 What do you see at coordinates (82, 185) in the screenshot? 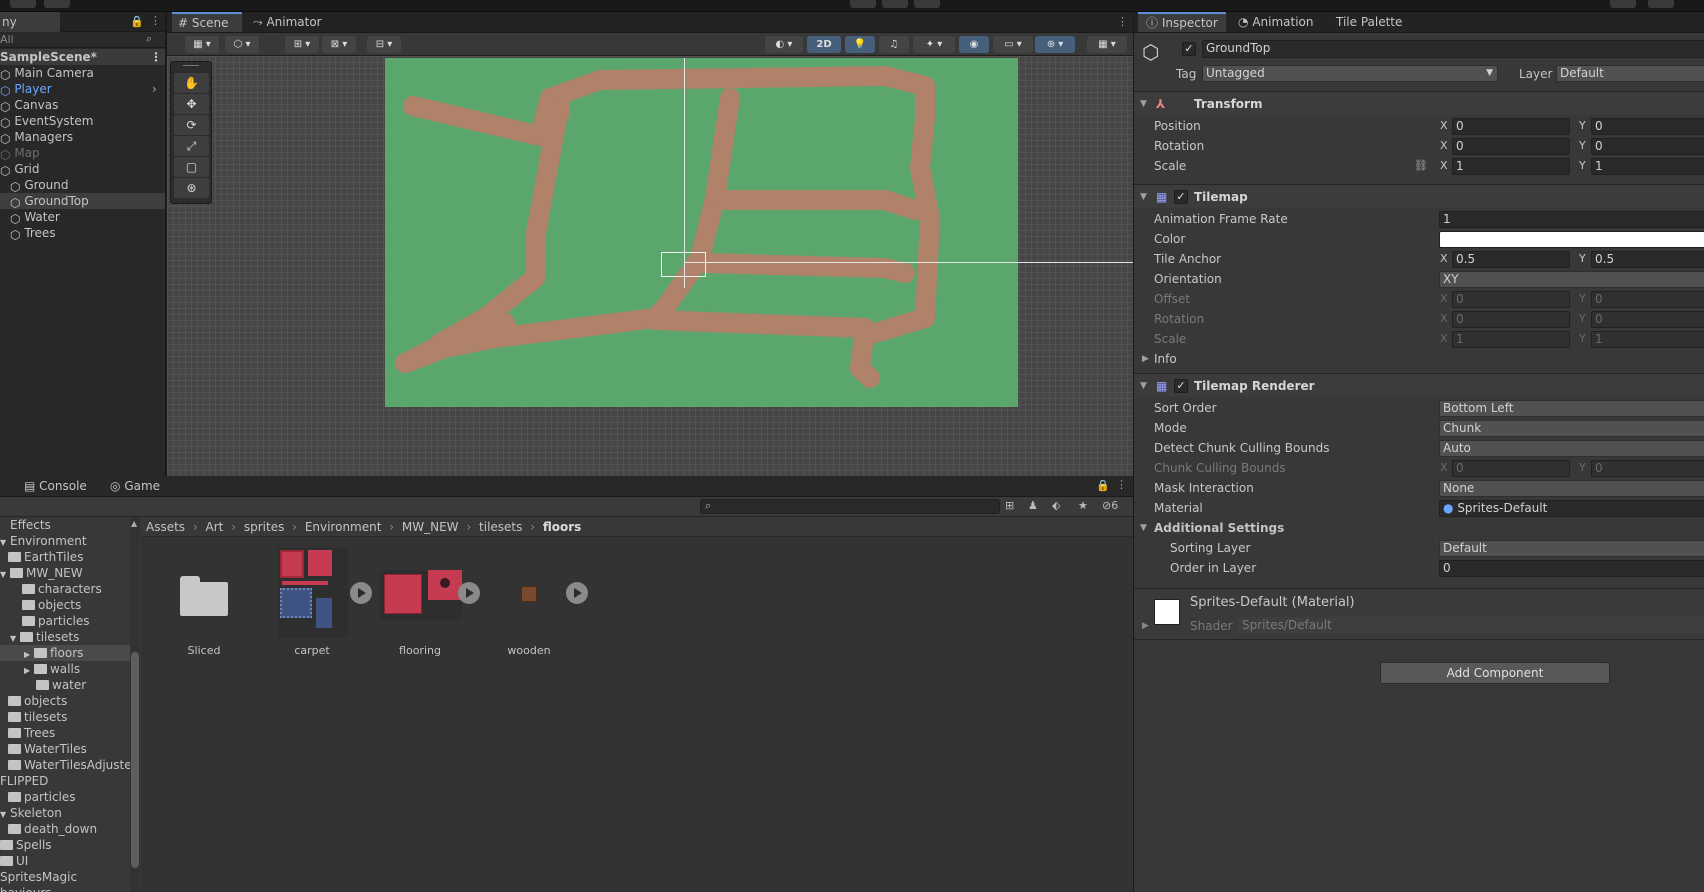
I see `hierarchy-item: ⬡ Ground` at bounding box center [82, 185].